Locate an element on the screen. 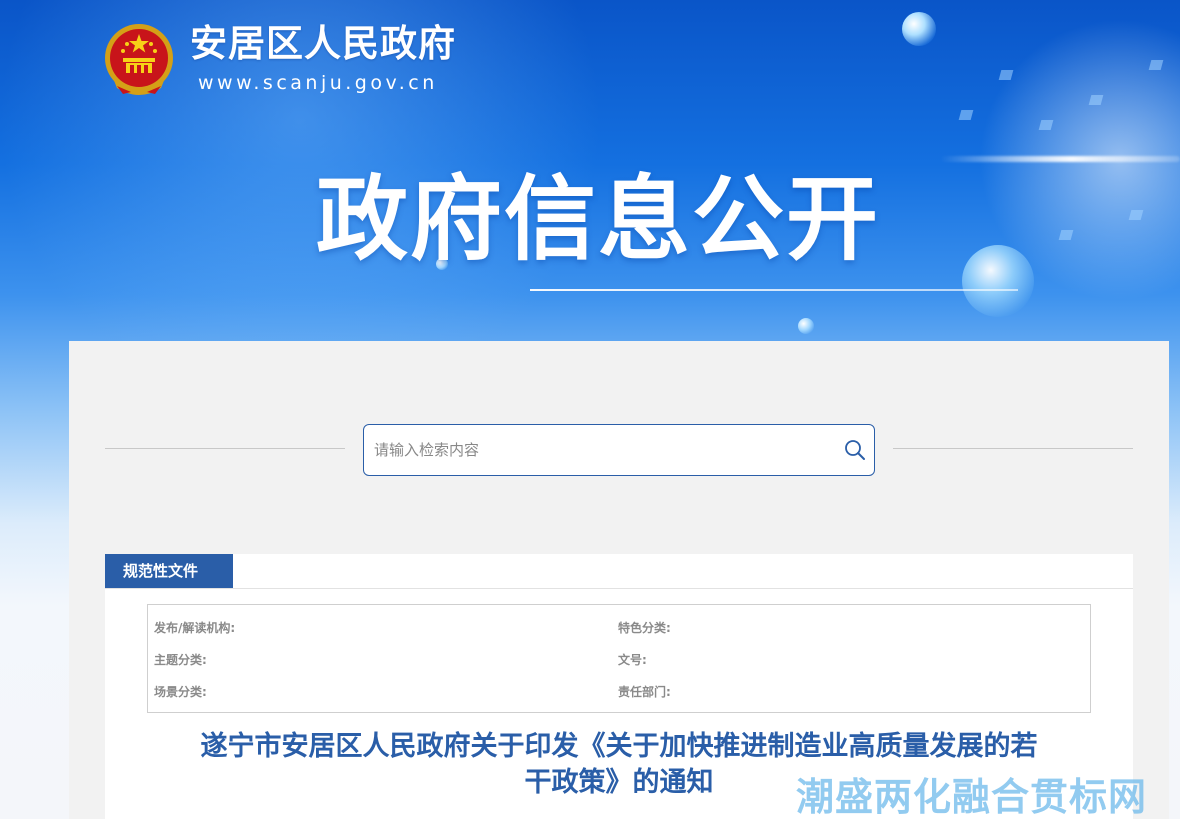 This screenshot has height=819, width=1180. search-input is located at coordinates (604, 450).